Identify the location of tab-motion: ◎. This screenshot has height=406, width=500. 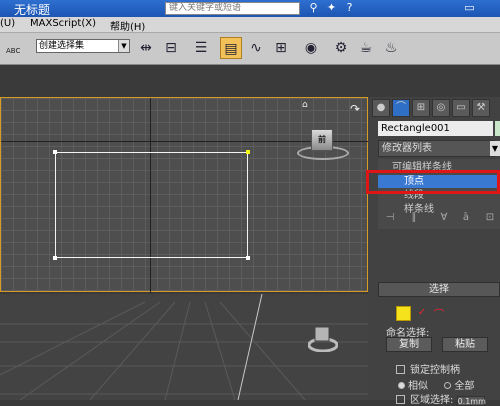
(441, 108).